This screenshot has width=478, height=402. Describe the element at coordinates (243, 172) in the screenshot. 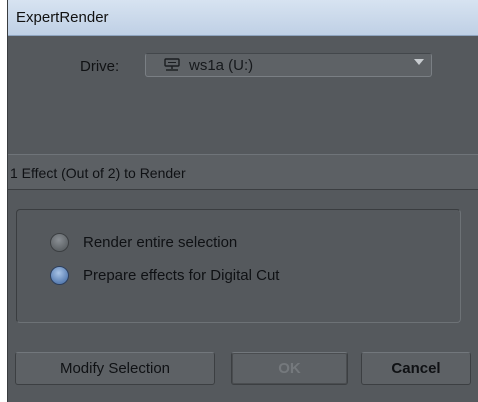

I see `effect-count-header: 1 Effect (Out of 2) to Render` at that location.